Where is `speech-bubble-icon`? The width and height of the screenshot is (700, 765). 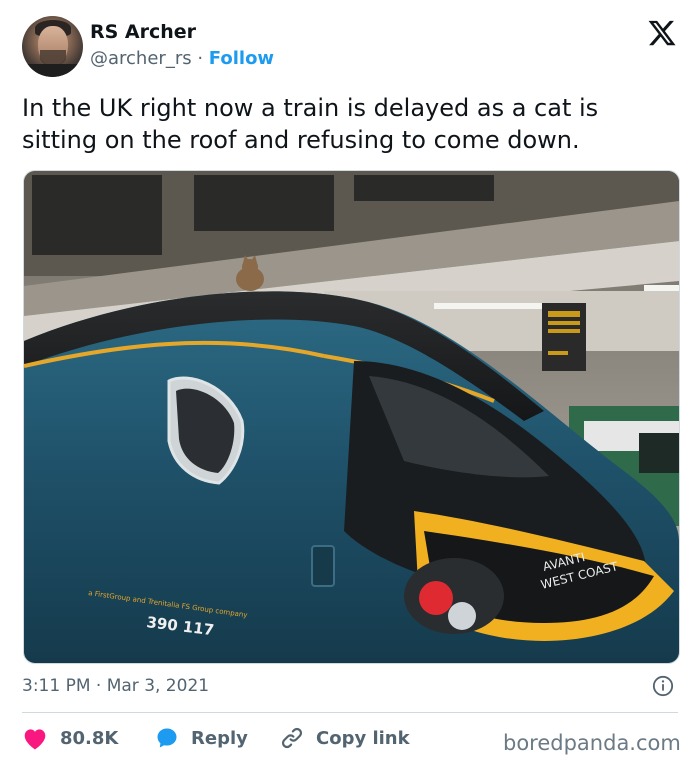
speech-bubble-icon is located at coordinates (167, 738).